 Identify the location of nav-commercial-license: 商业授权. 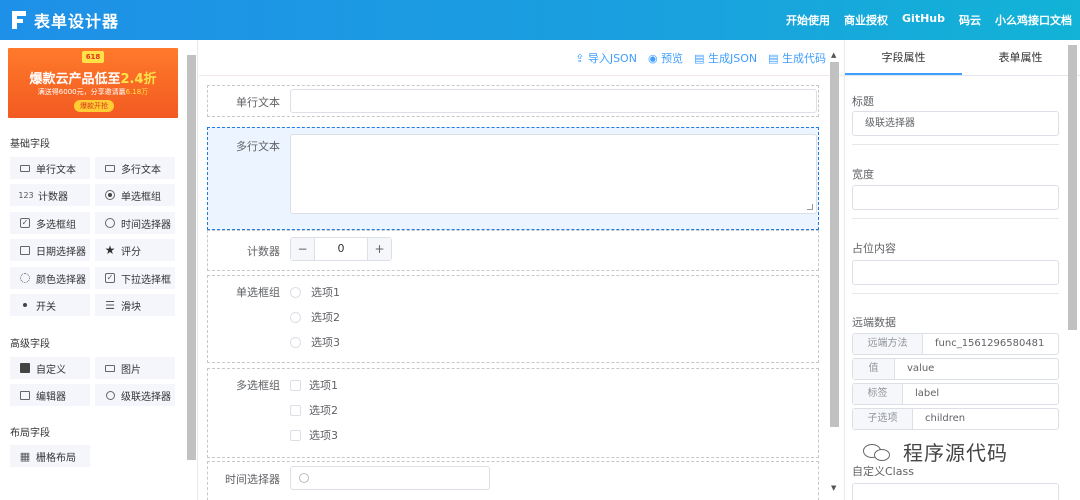
(866, 20).